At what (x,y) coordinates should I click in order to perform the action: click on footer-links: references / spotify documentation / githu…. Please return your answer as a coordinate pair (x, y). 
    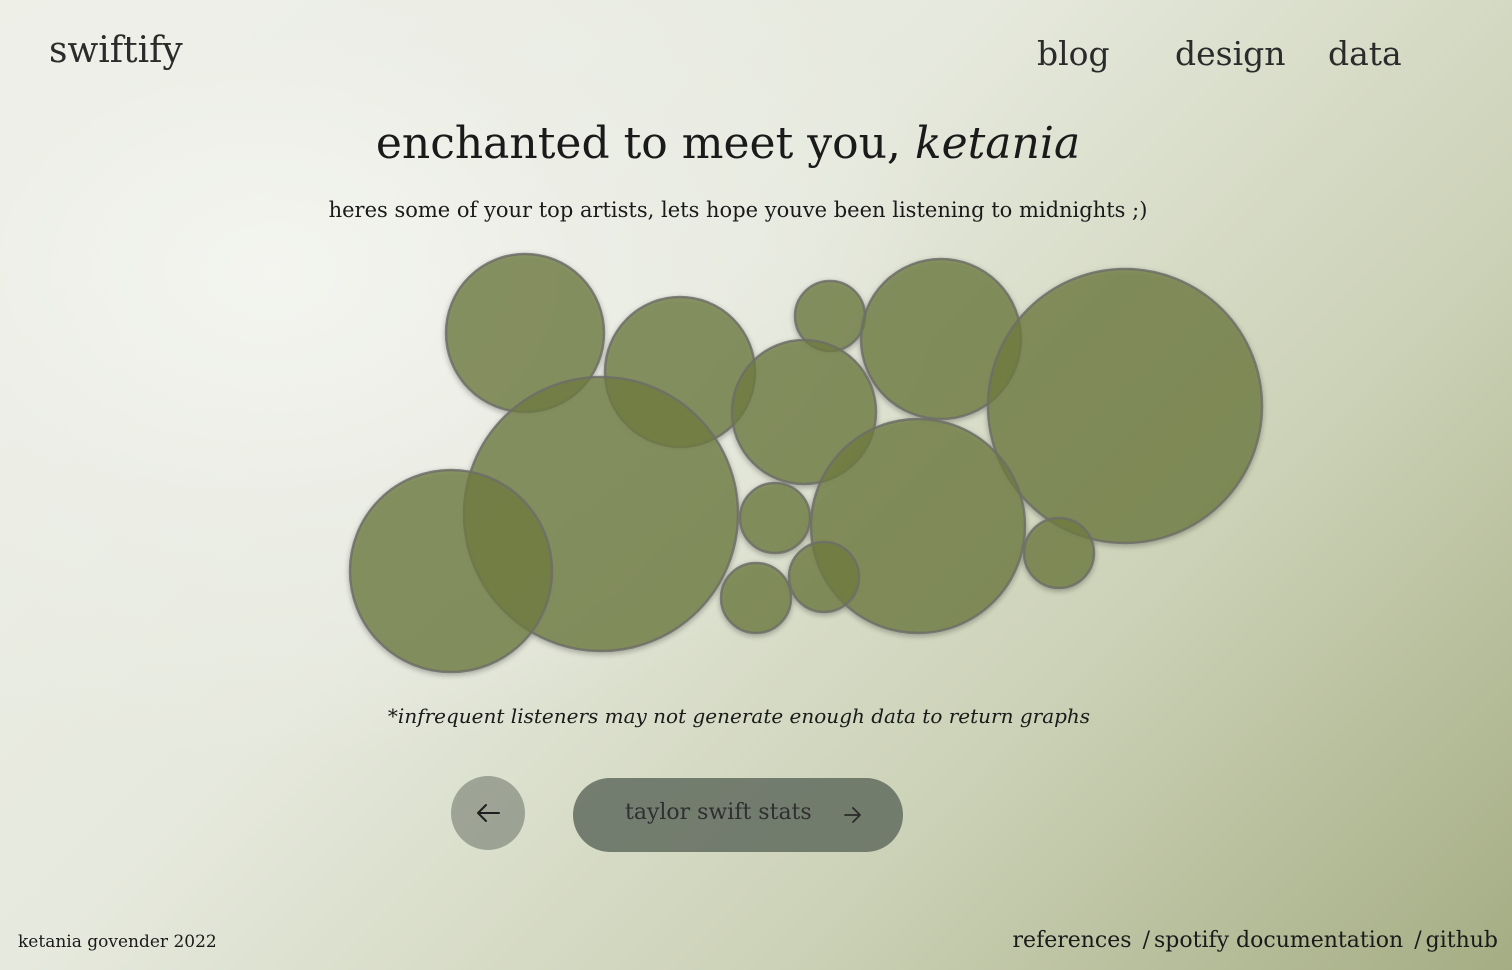
    Looking at the image, I should click on (1255, 940).